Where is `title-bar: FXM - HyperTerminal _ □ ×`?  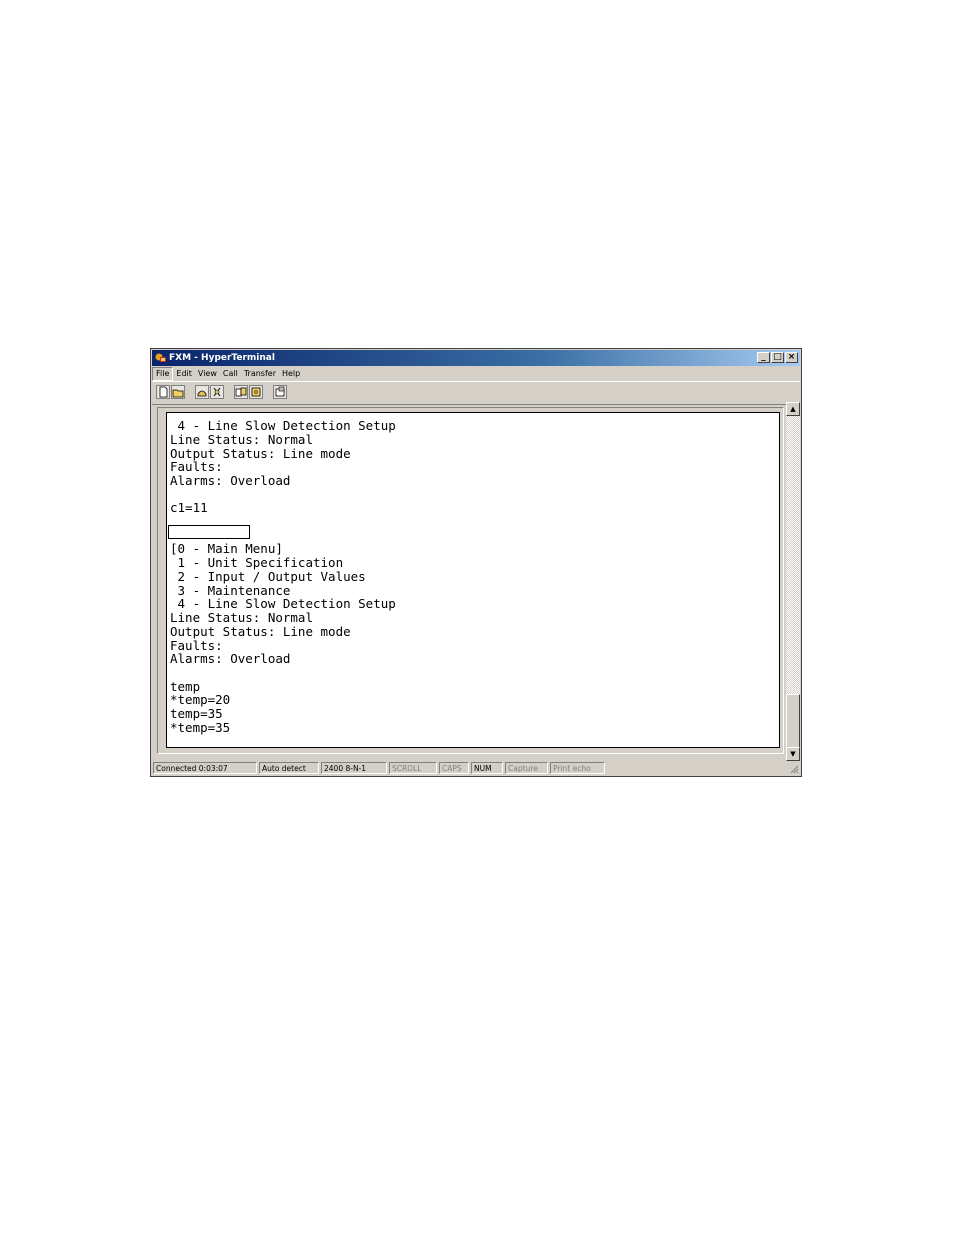 title-bar: FXM - HyperTerminal _ □ × is located at coordinates (476, 358).